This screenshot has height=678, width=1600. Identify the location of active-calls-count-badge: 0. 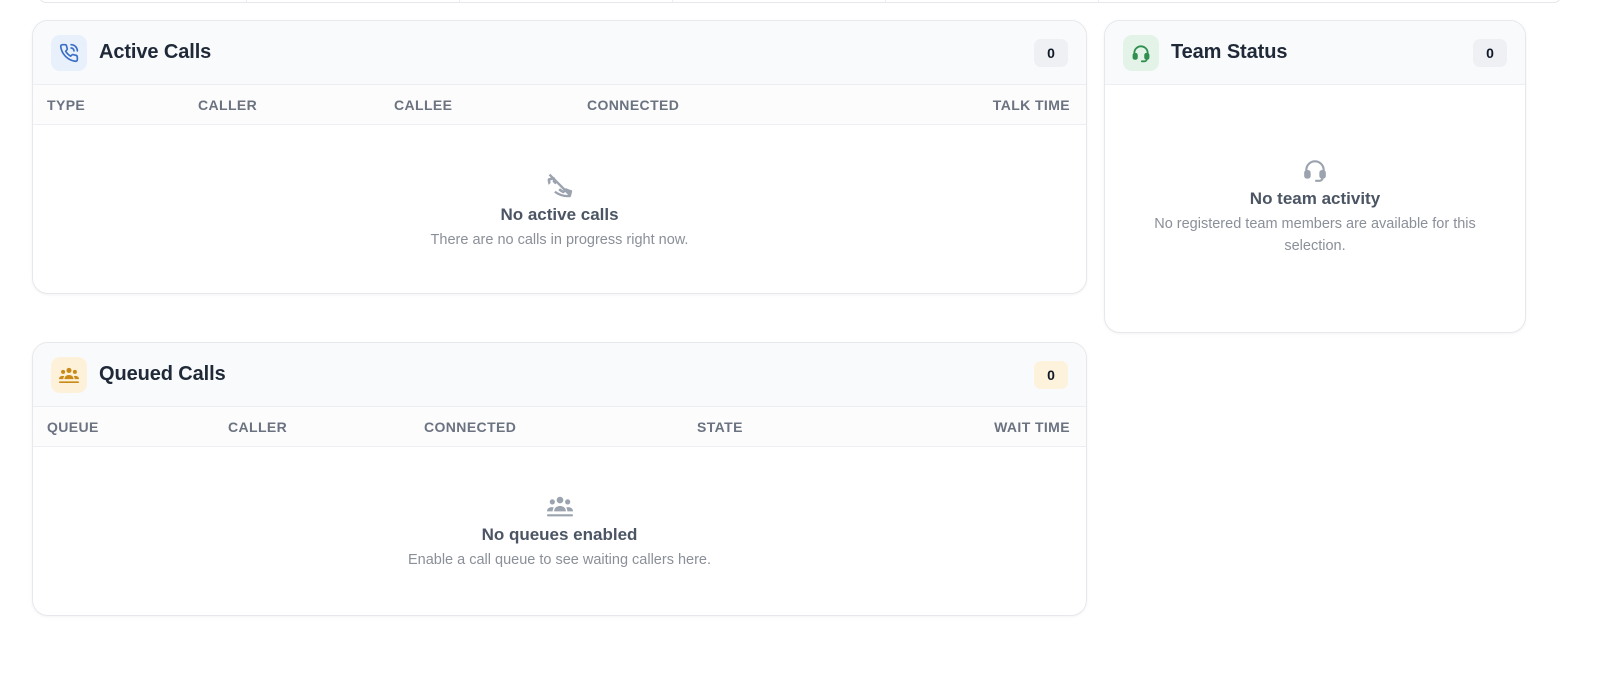
(1051, 52).